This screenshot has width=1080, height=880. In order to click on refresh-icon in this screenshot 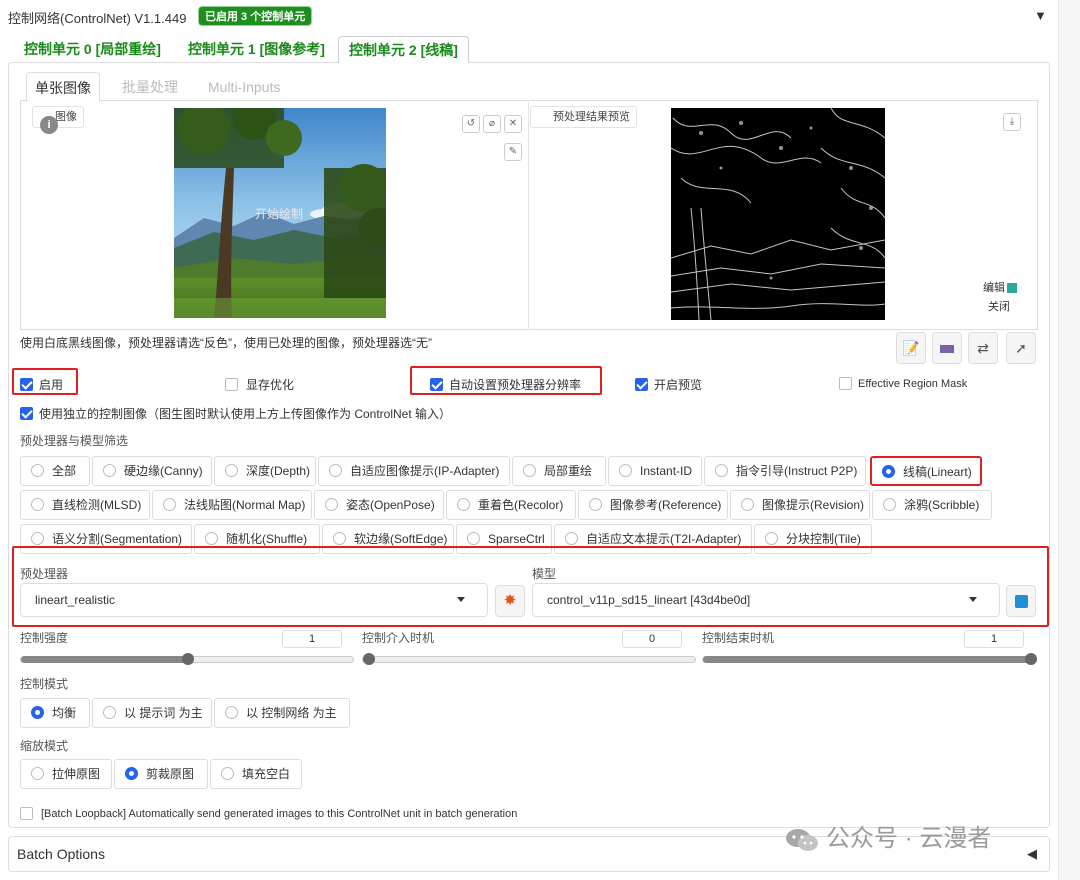, I will do `click(1021, 602)`.